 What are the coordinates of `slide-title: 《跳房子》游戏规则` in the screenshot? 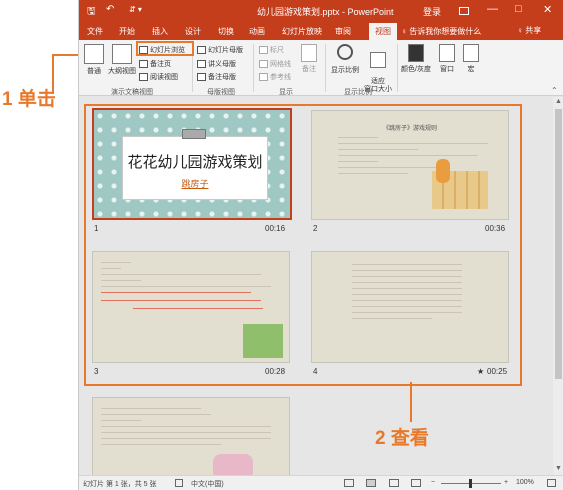 It's located at (409, 129).